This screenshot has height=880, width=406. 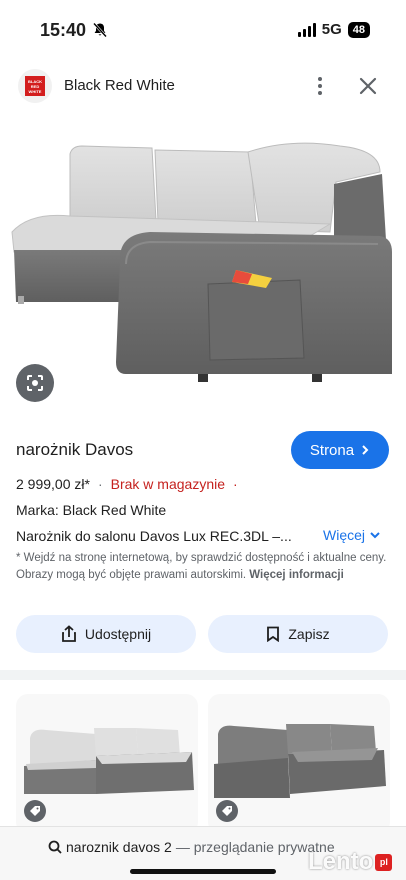 What do you see at coordinates (203, 675) in the screenshot?
I see `section-divider` at bounding box center [203, 675].